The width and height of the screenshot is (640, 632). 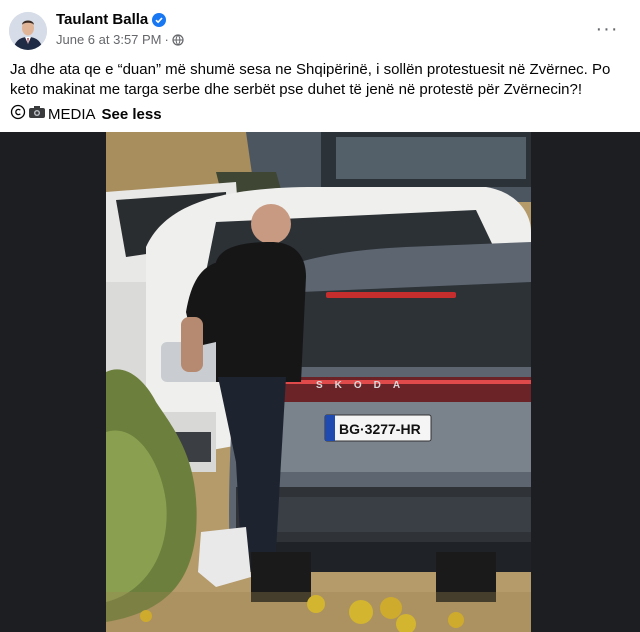 I want to click on post-credit: MEDIA See less, so click(x=86, y=114).